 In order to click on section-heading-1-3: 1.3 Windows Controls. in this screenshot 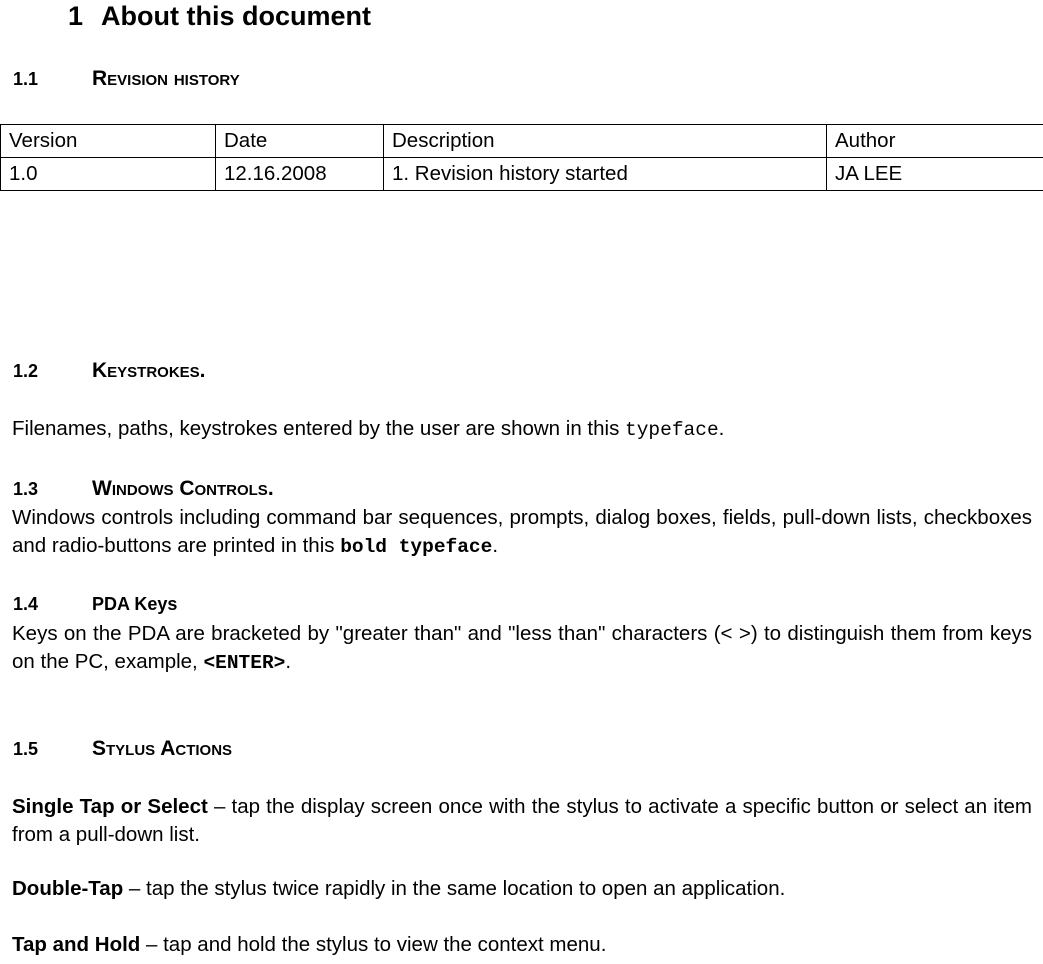, I will do `click(143, 489)`.